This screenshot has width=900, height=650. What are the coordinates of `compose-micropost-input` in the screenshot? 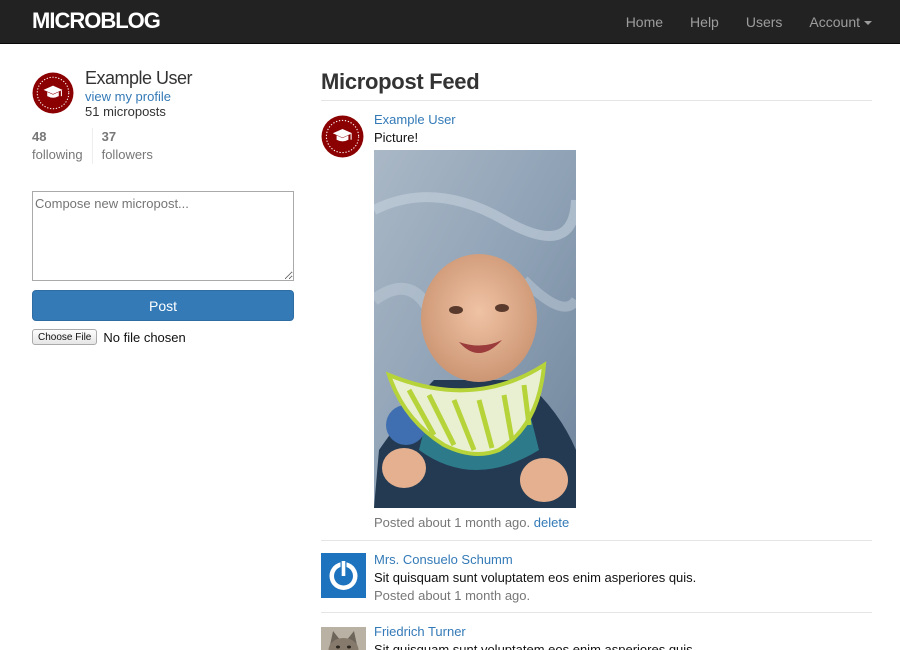 It's located at (163, 236).